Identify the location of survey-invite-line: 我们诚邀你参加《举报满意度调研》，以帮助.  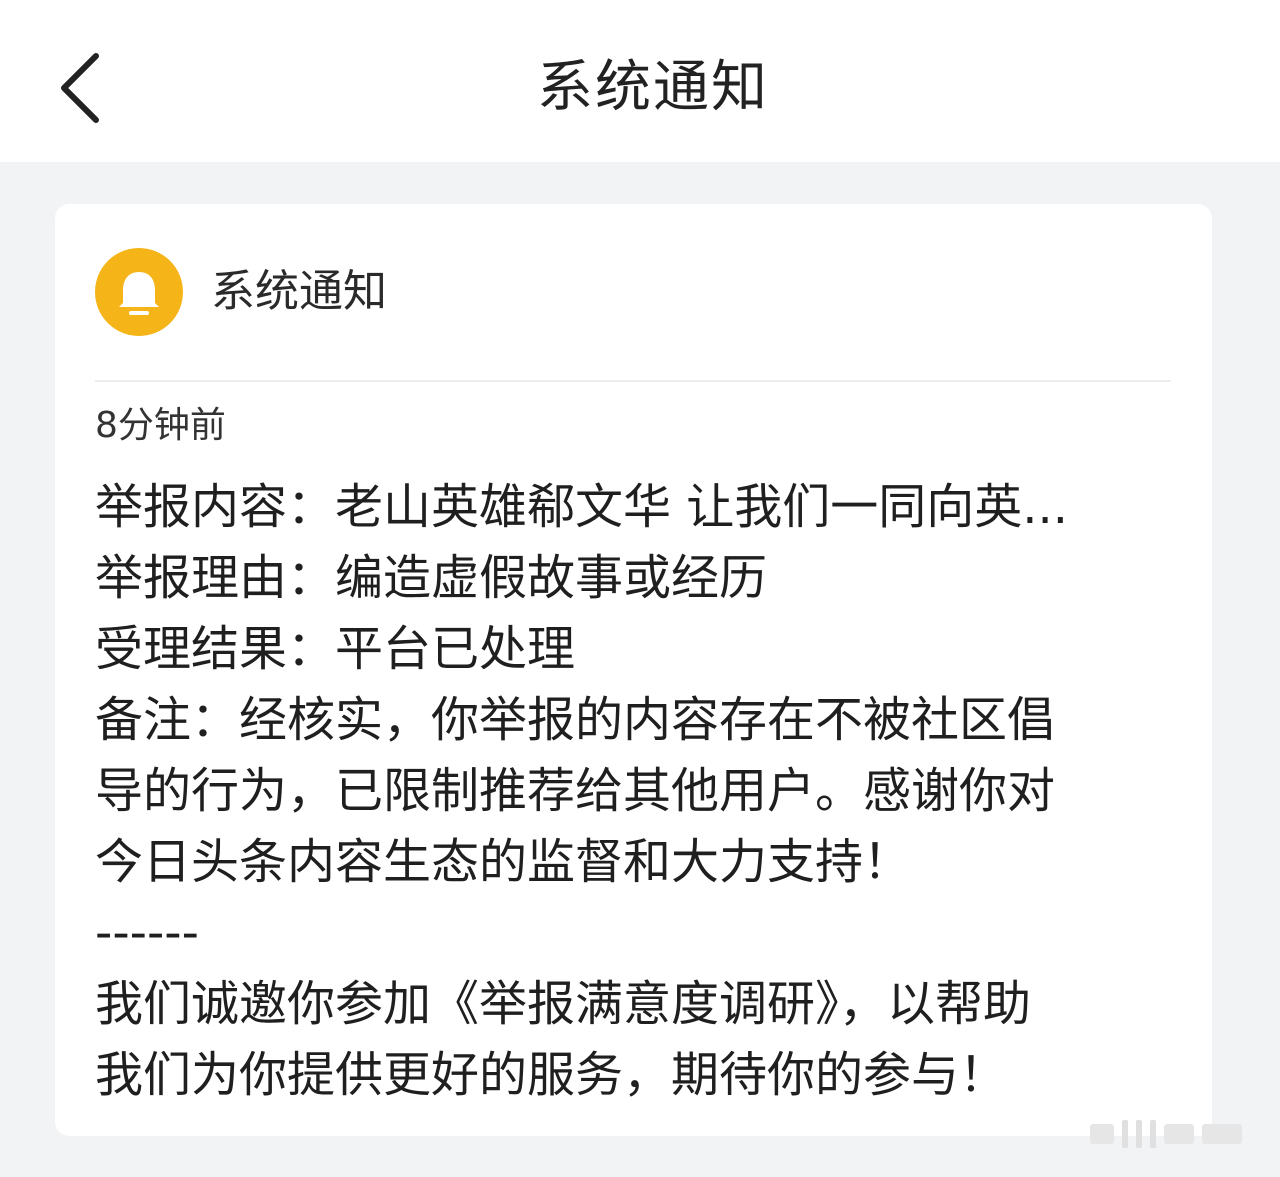
(640, 1004).